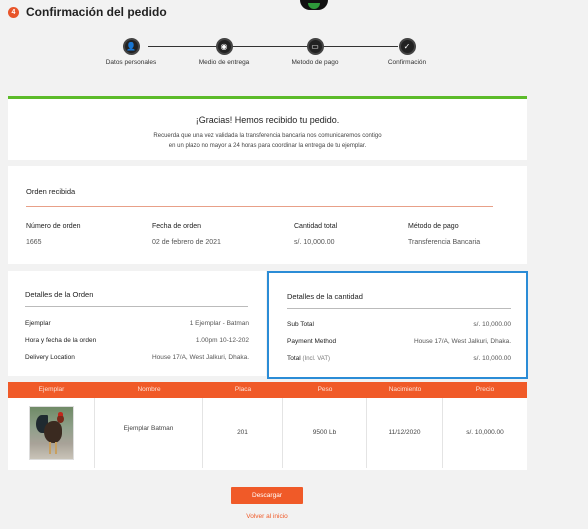  What do you see at coordinates (186, 234) in the screenshot?
I see `order-date: Fecha de orden 02 de febrero de 2021` at bounding box center [186, 234].